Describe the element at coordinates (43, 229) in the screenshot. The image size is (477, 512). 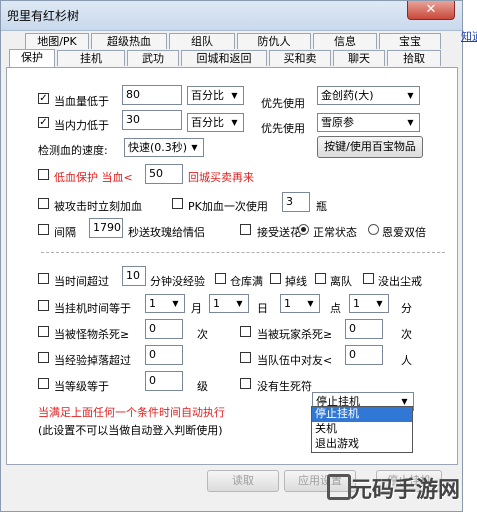
I see `interval-checkbox` at that location.